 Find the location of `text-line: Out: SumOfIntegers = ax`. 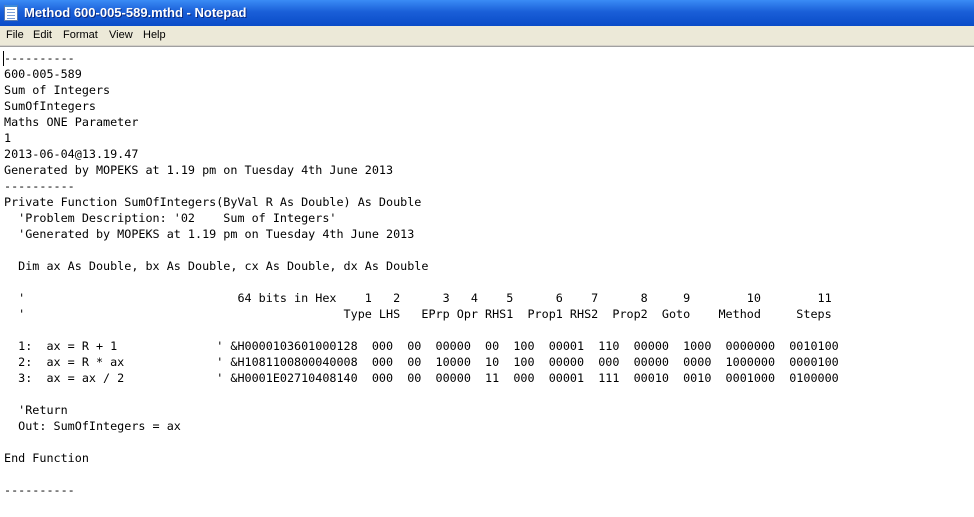

text-line: Out: SumOfIntegers = ax is located at coordinates (92, 426).